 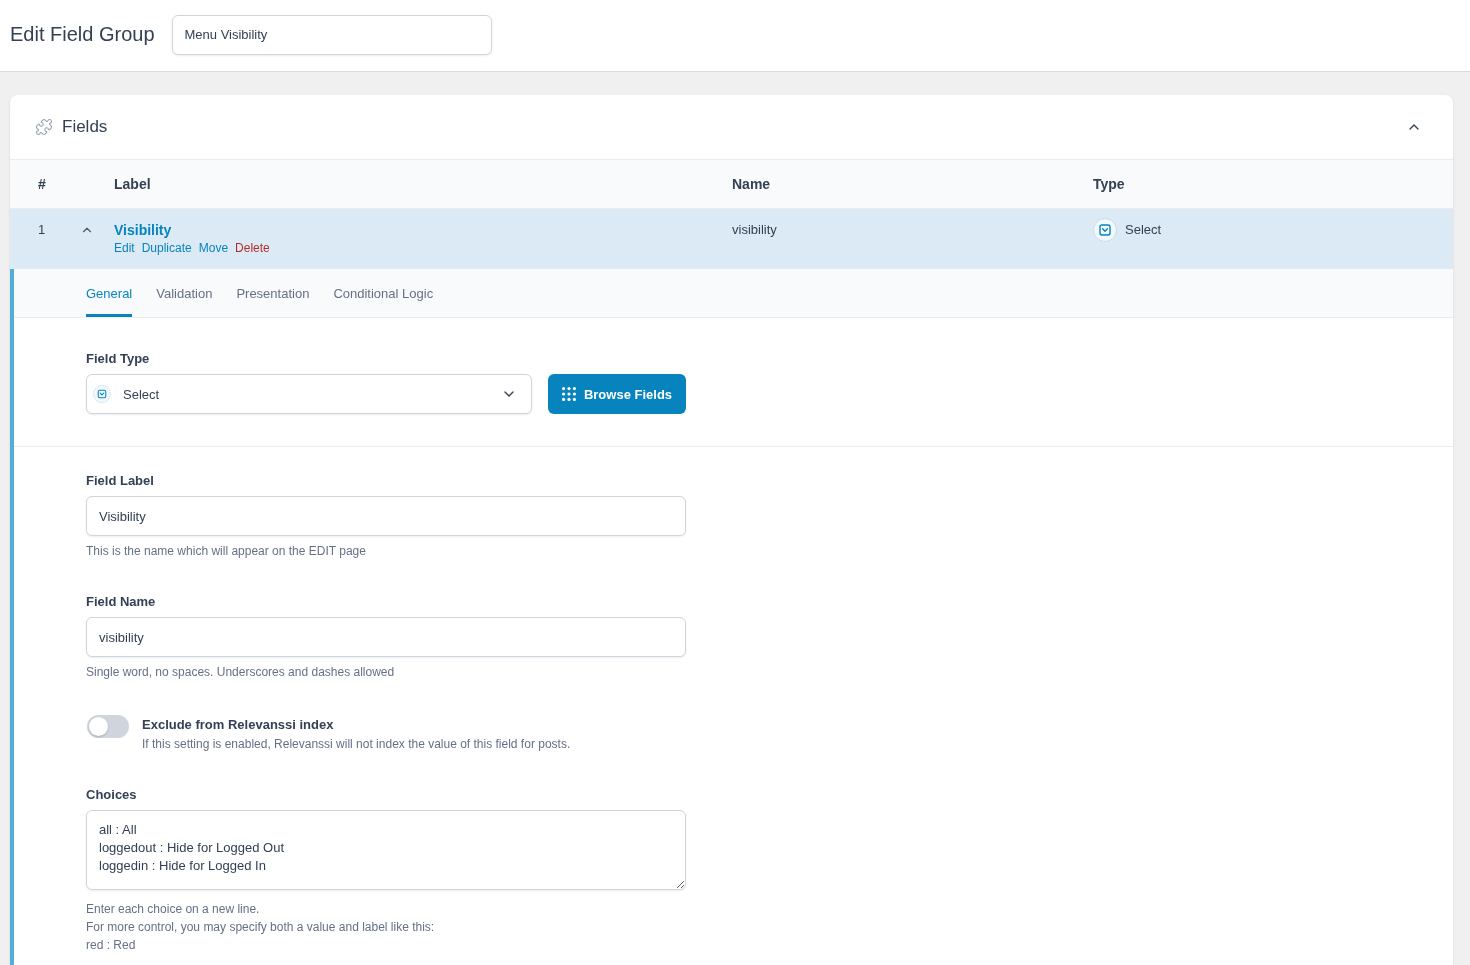 What do you see at coordinates (260, 927) in the screenshot?
I see `help-text: For more control, you may specify both a value and label like this:` at bounding box center [260, 927].